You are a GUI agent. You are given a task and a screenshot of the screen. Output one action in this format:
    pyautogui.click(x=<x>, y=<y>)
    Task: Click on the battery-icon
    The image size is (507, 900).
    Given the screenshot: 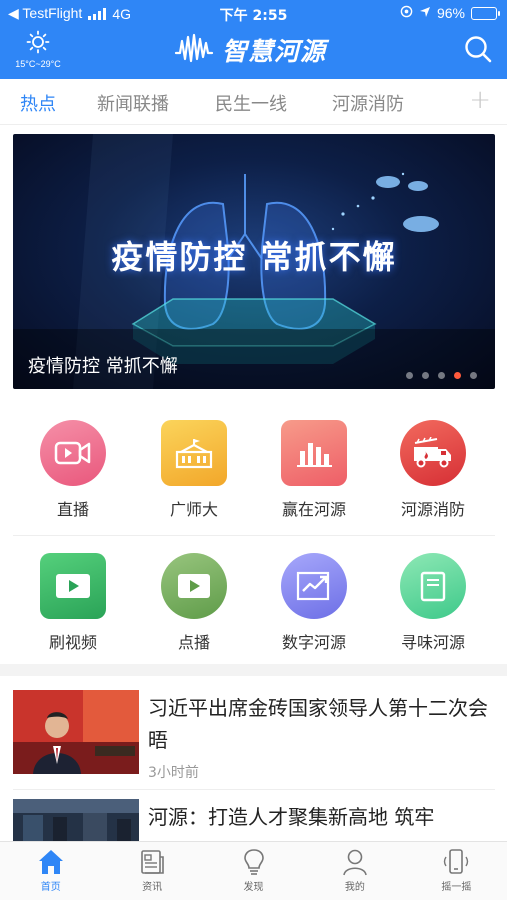 What is the action you would take?
    pyautogui.click(x=485, y=13)
    